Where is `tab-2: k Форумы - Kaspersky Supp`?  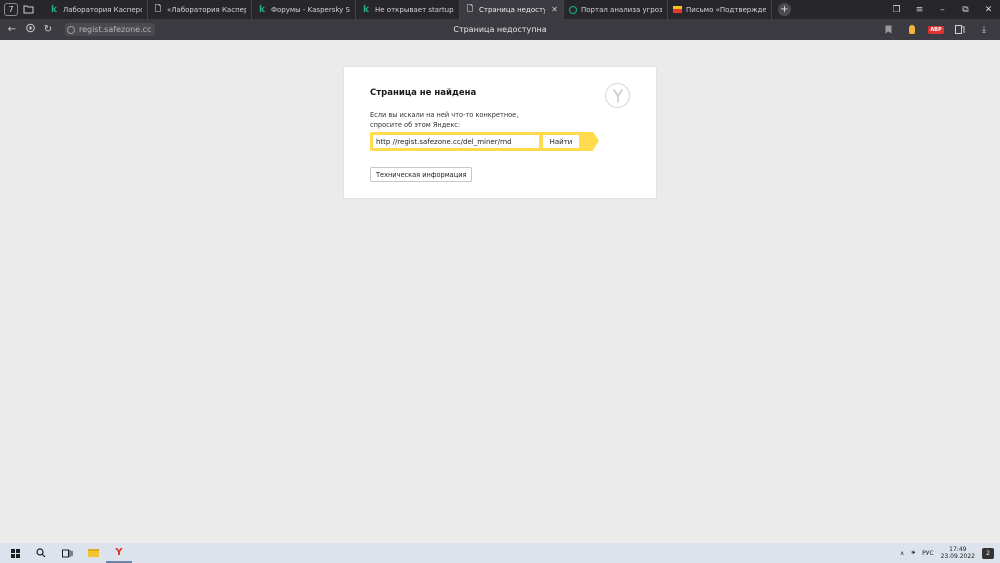 tab-2: k Форумы - Kaspersky Supp is located at coordinates (304, 9).